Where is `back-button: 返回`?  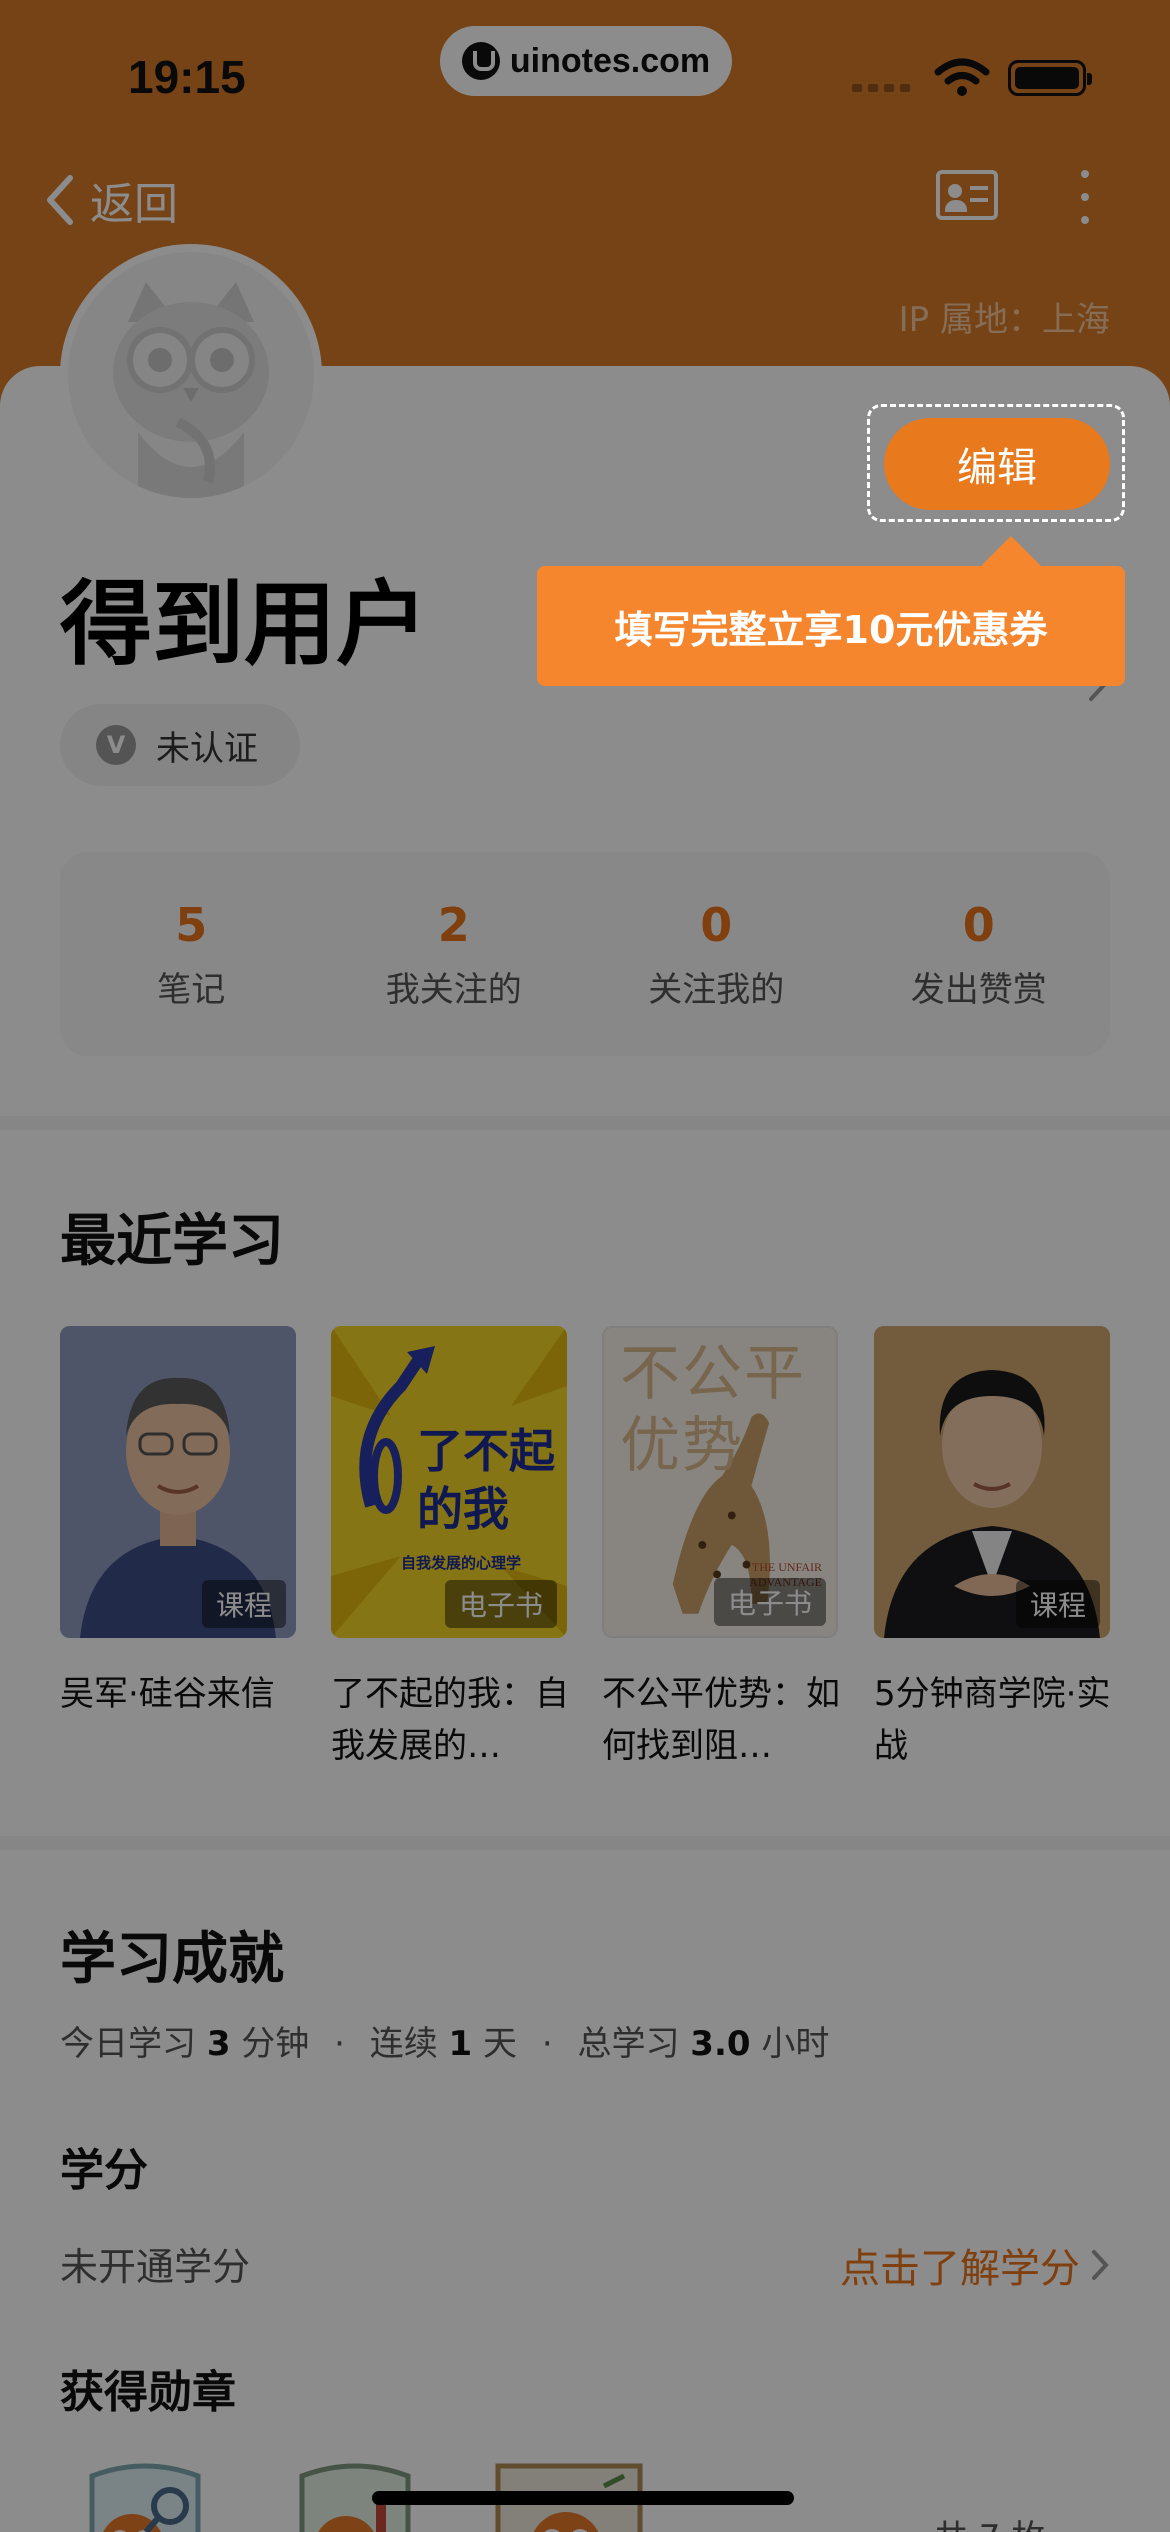
back-button: 返回 is located at coordinates (109, 200).